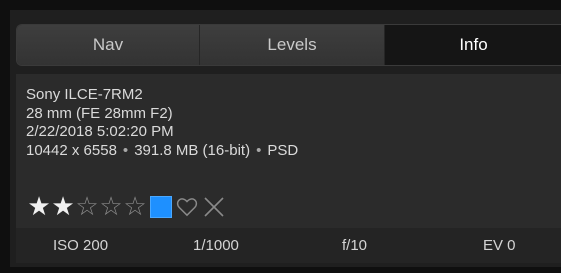 This screenshot has width=561, height=273. I want to click on aperture-value: f/10, so click(355, 245).